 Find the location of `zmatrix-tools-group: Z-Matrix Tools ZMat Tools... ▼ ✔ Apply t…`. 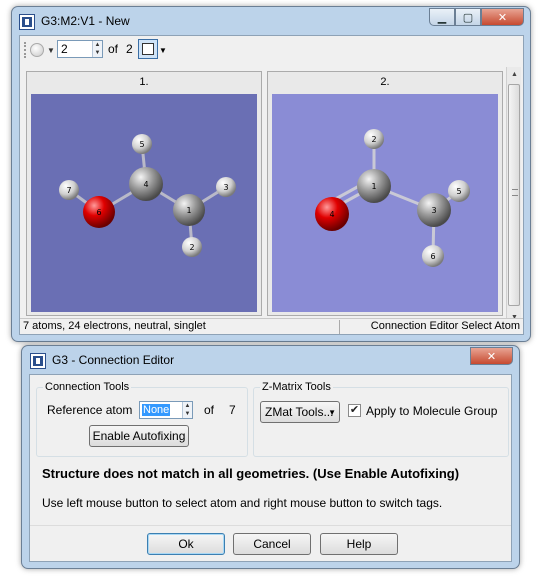

zmatrix-tools-group: Z-Matrix Tools ZMat Tools... ▼ ✔ Apply t… is located at coordinates (381, 419).